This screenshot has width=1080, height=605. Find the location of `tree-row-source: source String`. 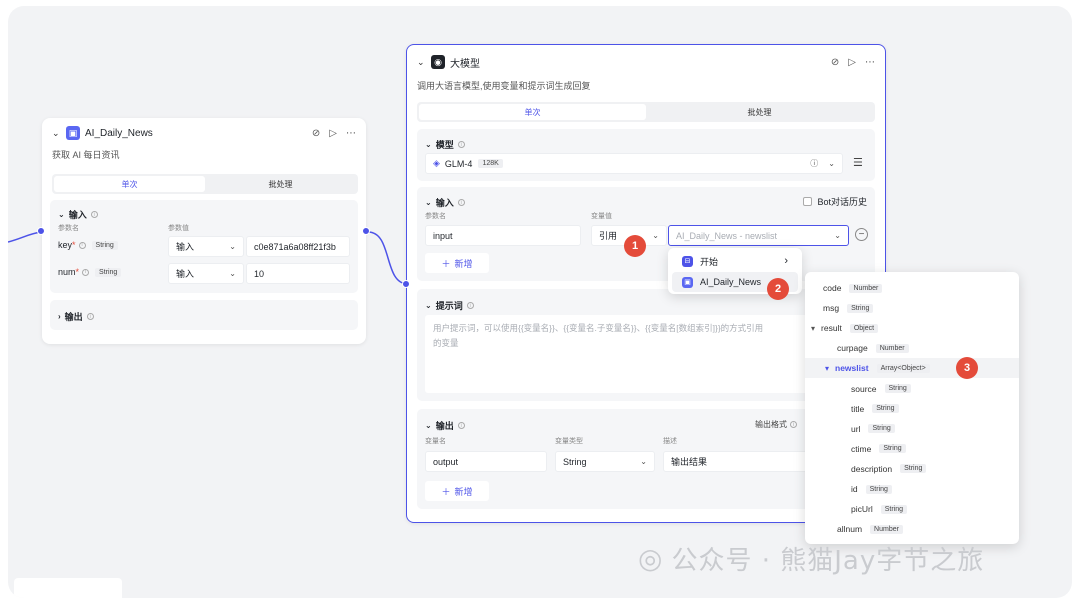

tree-row-source: source String is located at coordinates (912, 389).